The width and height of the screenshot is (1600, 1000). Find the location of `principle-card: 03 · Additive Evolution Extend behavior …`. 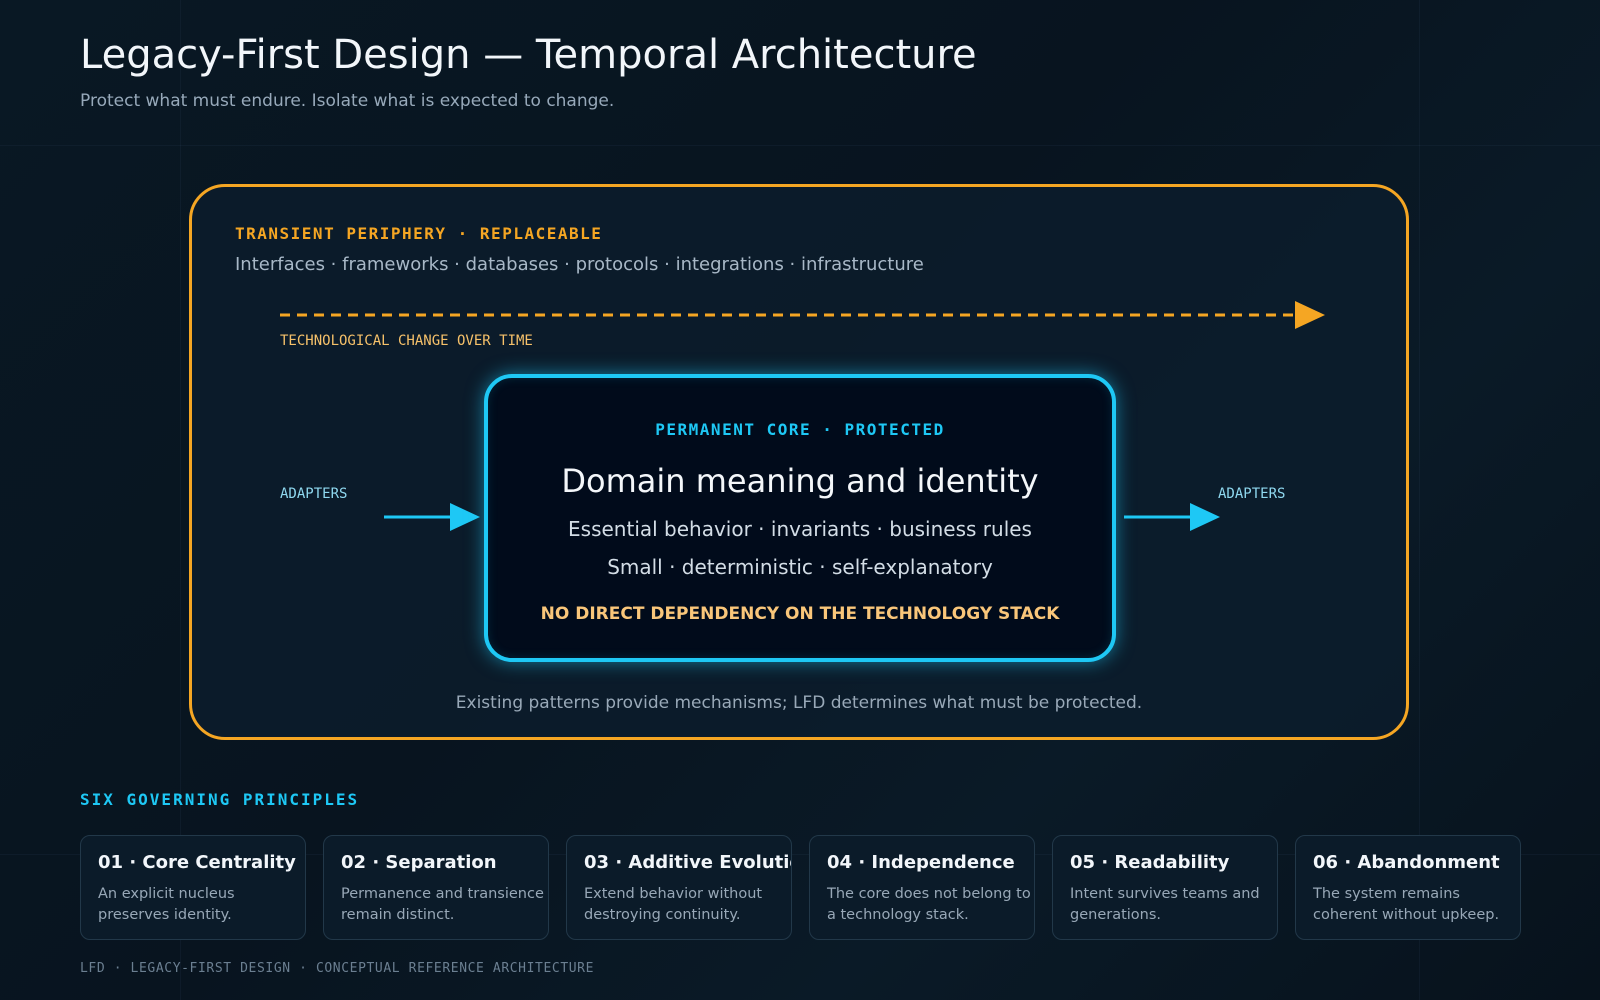

principle-card: 03 · Additive Evolution Extend behavior … is located at coordinates (679, 887).